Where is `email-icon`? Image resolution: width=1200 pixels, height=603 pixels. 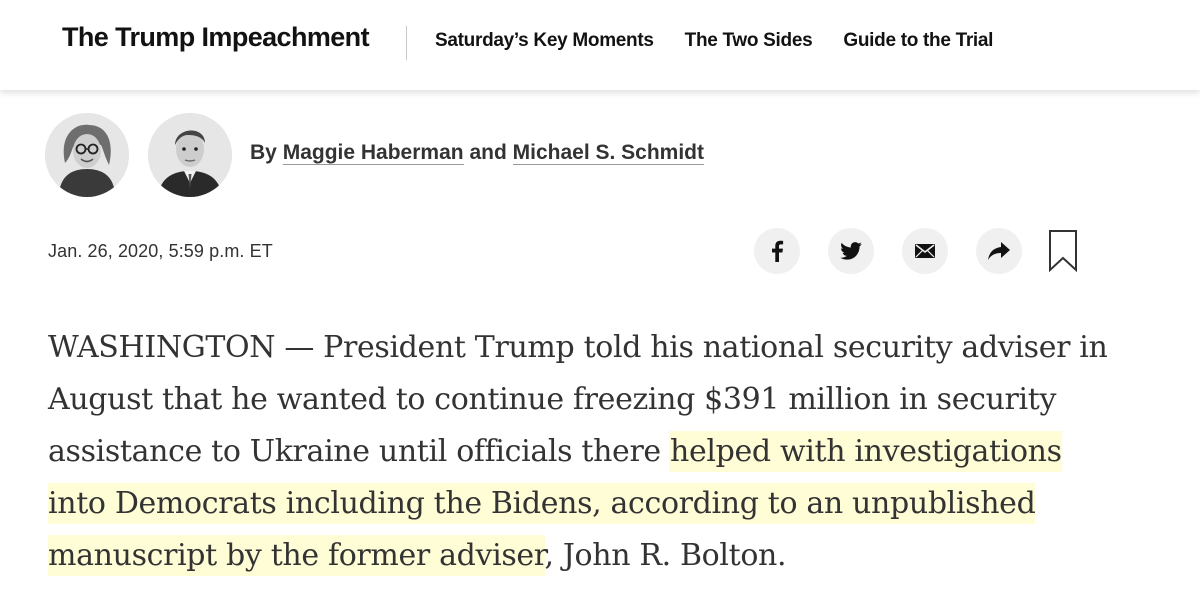
email-icon is located at coordinates (925, 251).